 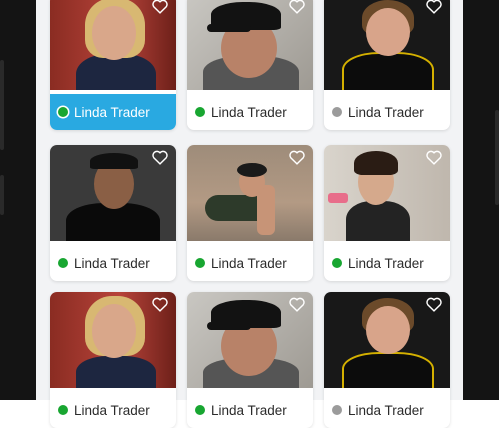 What do you see at coordinates (480, 200) in the screenshot?
I see `phone-frame-right` at bounding box center [480, 200].